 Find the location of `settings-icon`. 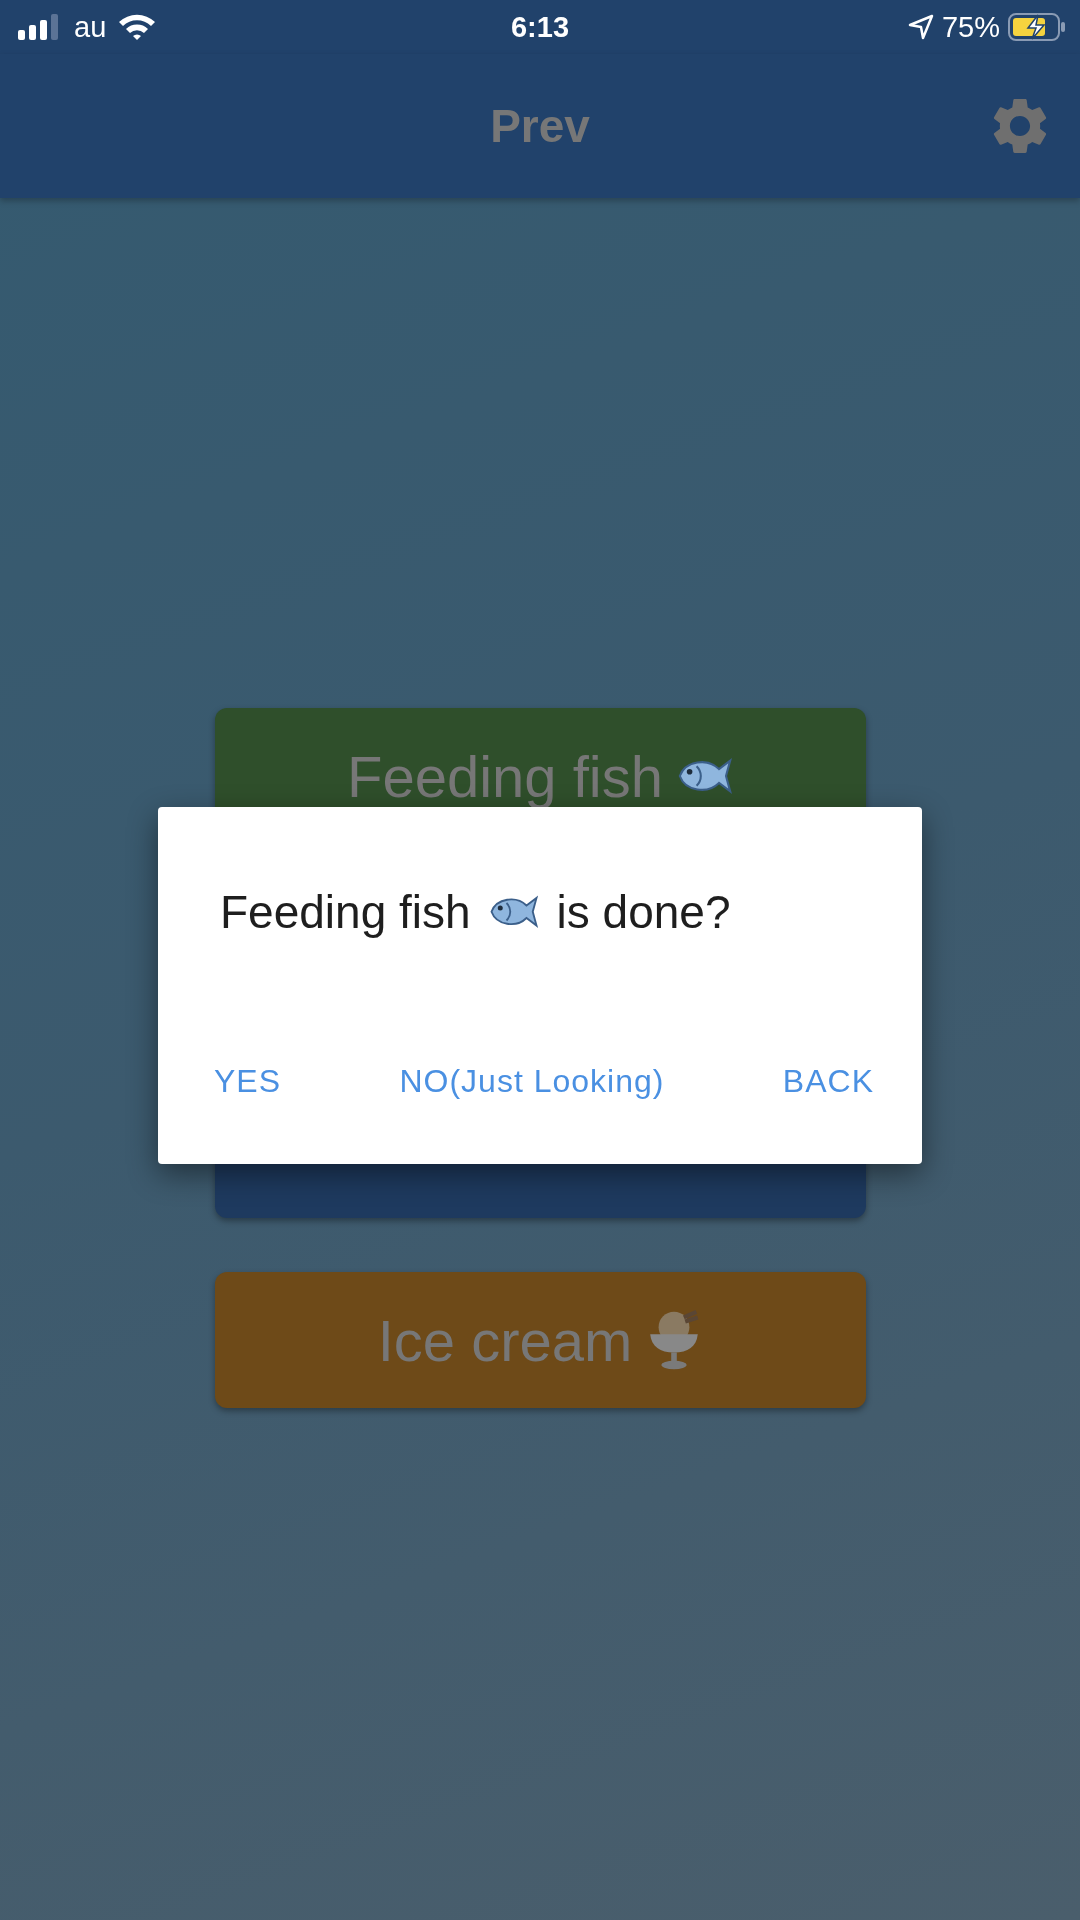

settings-icon is located at coordinates (1020, 126).